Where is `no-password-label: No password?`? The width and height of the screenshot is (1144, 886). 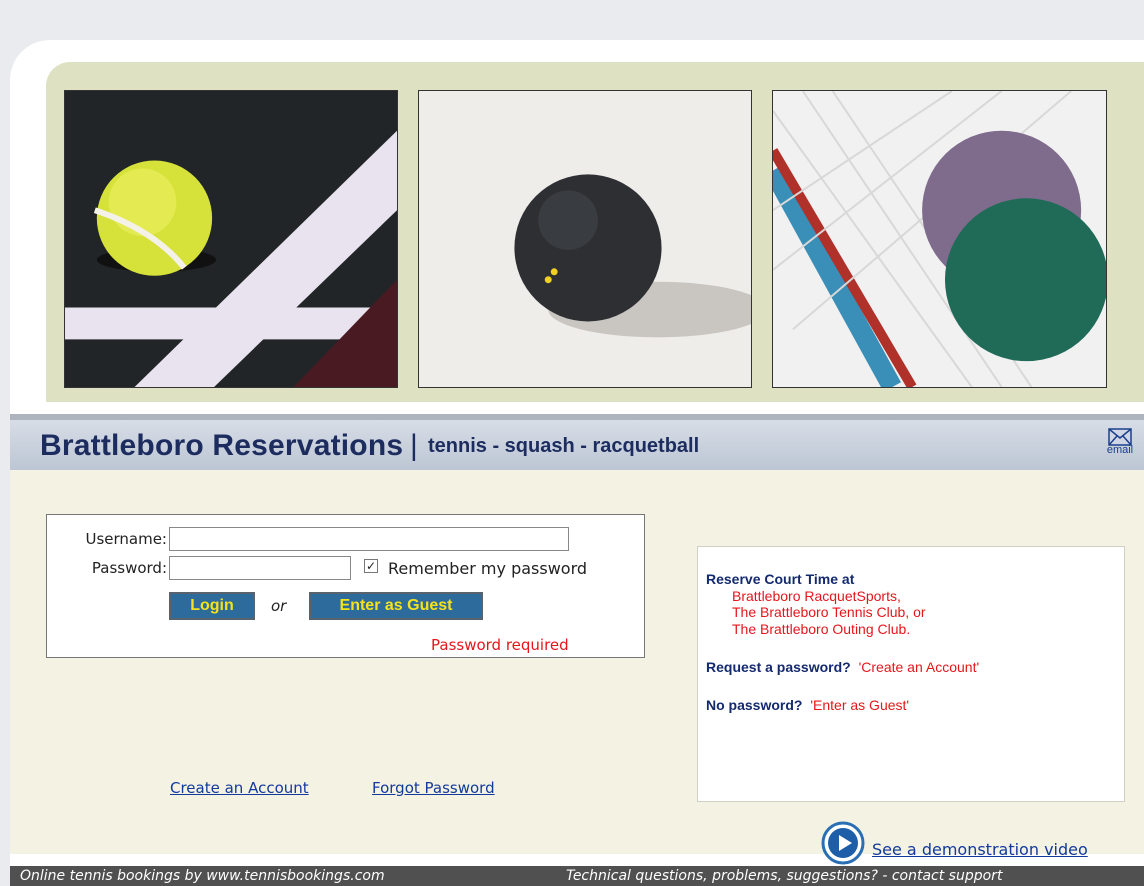 no-password-label: No password? is located at coordinates (754, 705).